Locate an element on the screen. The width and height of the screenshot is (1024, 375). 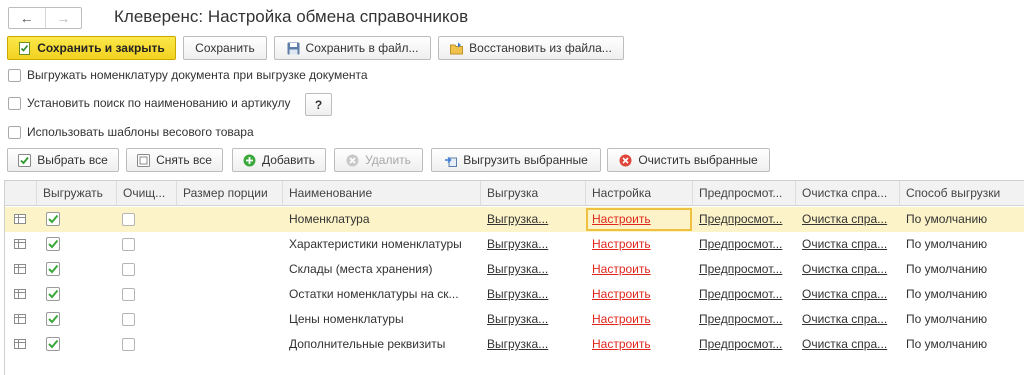
deselect-all-button: Снять все is located at coordinates (174, 160).